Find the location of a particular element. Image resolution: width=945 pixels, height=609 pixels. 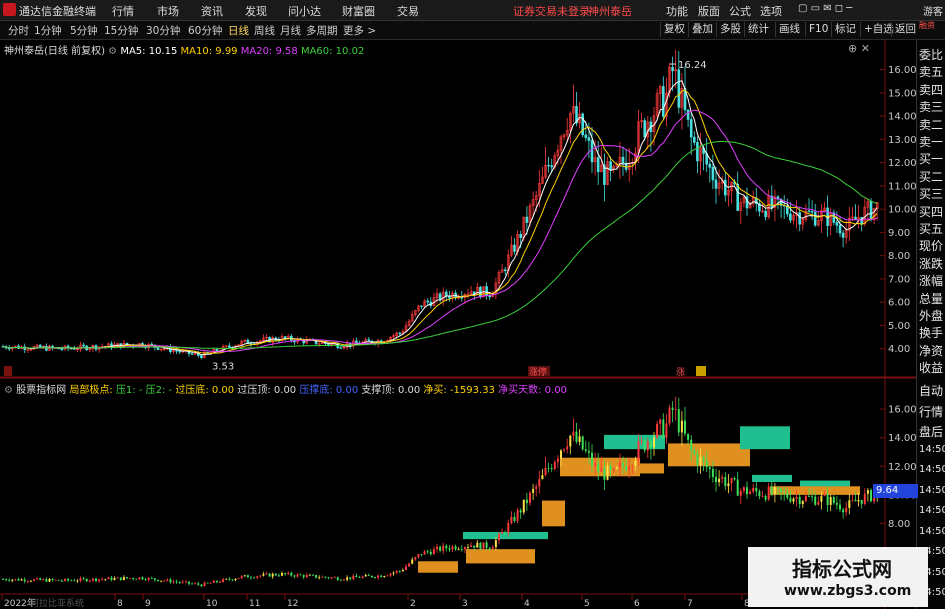

menu-item-trade: 交易 is located at coordinates (408, 11).